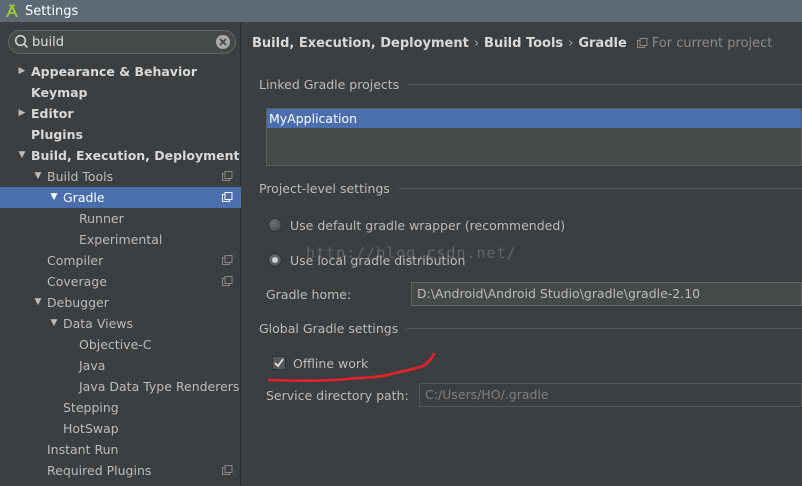 Image resolution: width=802 pixels, height=486 pixels. I want to click on tree-item-label: Plugins, so click(57, 134).